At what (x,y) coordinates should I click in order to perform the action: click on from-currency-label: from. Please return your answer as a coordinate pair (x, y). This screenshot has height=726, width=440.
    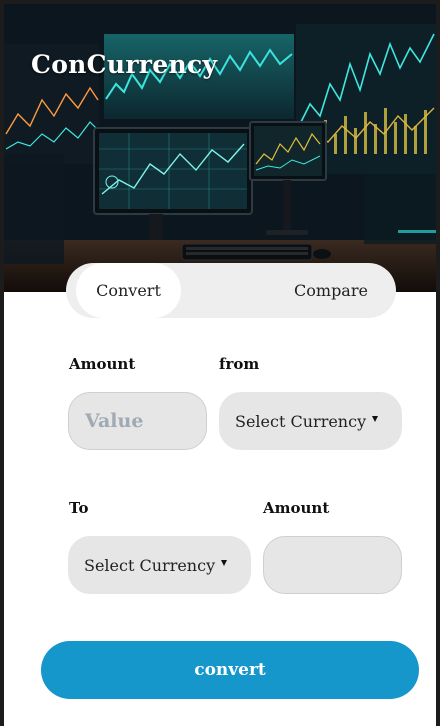
    Looking at the image, I should click on (239, 364).